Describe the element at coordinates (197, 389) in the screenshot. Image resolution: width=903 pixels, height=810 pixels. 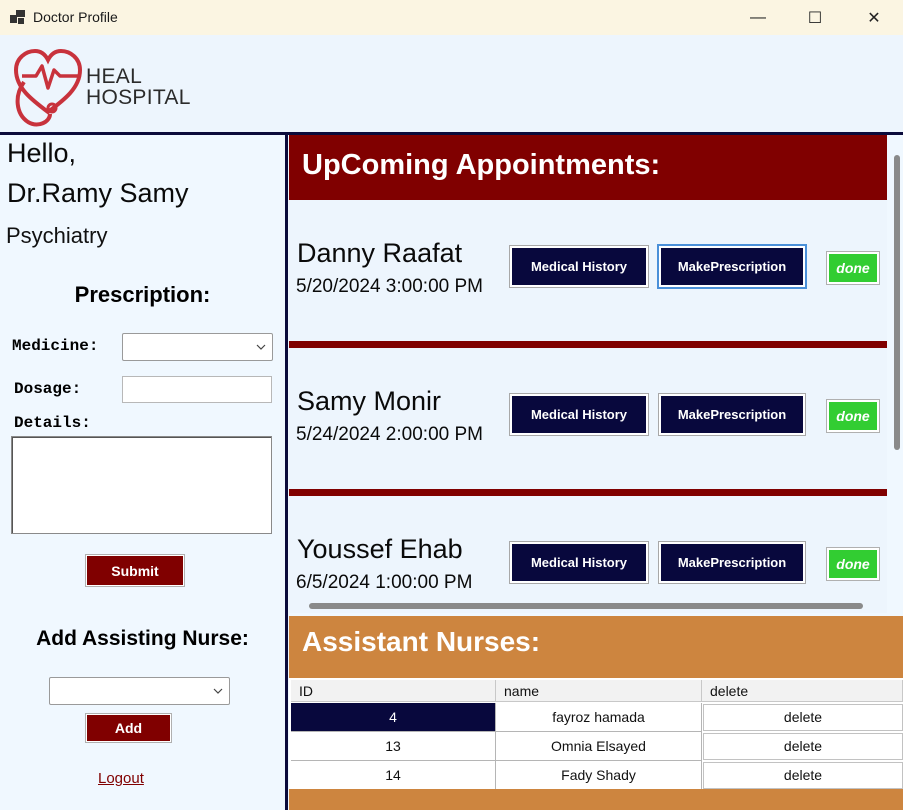
I see `dosage-input` at that location.